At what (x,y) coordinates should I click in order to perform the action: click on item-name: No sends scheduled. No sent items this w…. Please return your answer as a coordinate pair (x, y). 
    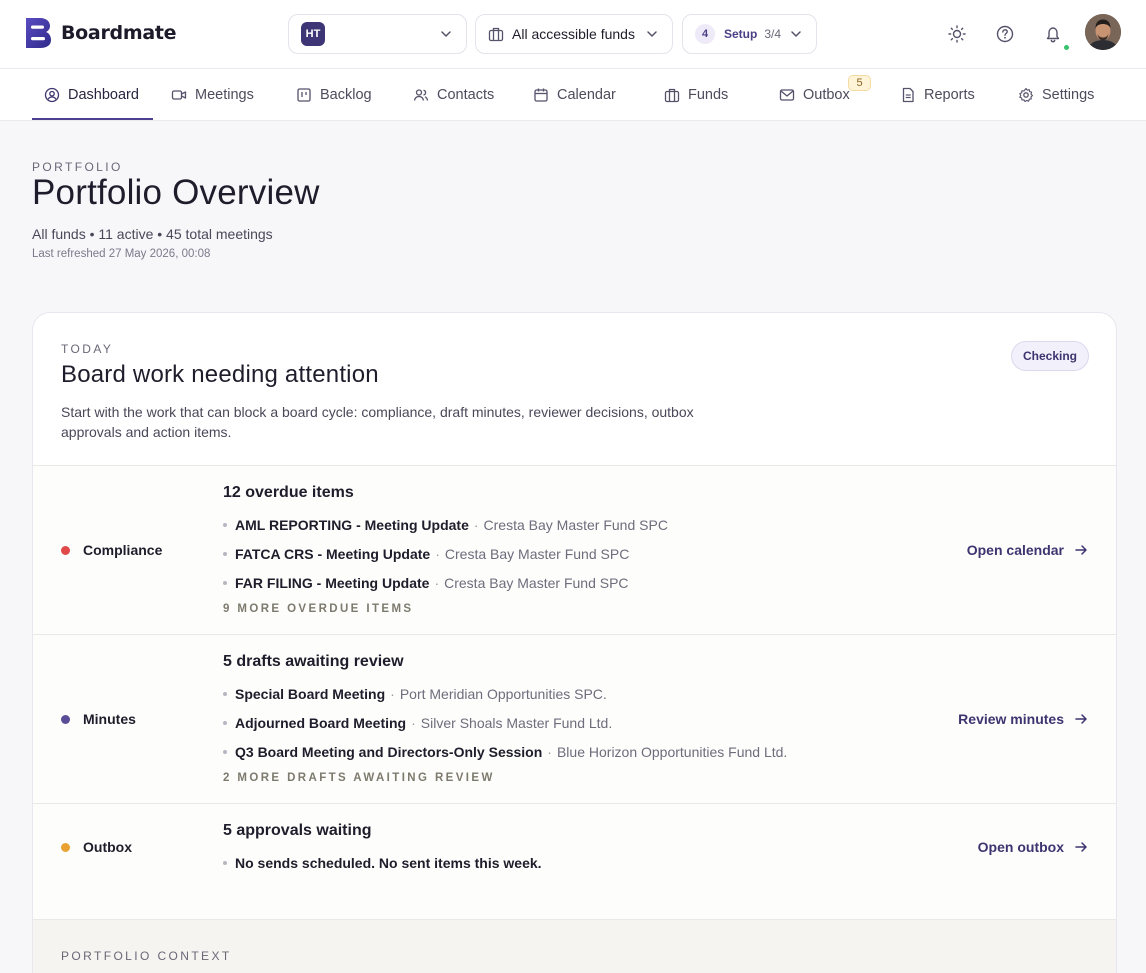
    Looking at the image, I should click on (388, 862).